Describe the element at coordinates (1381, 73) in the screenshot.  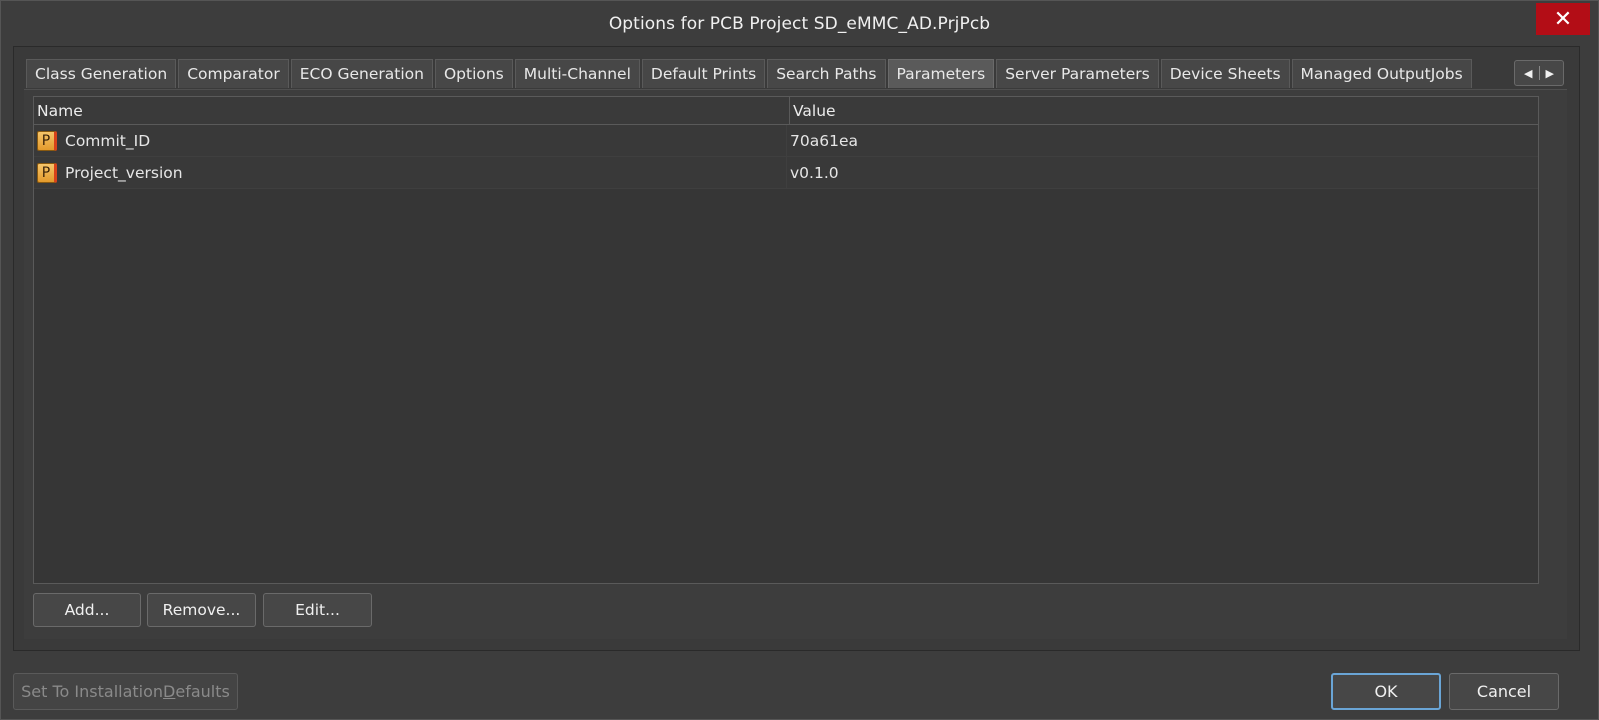
I see `tab-managed-outputjobs: Managed OutputJobs` at that location.